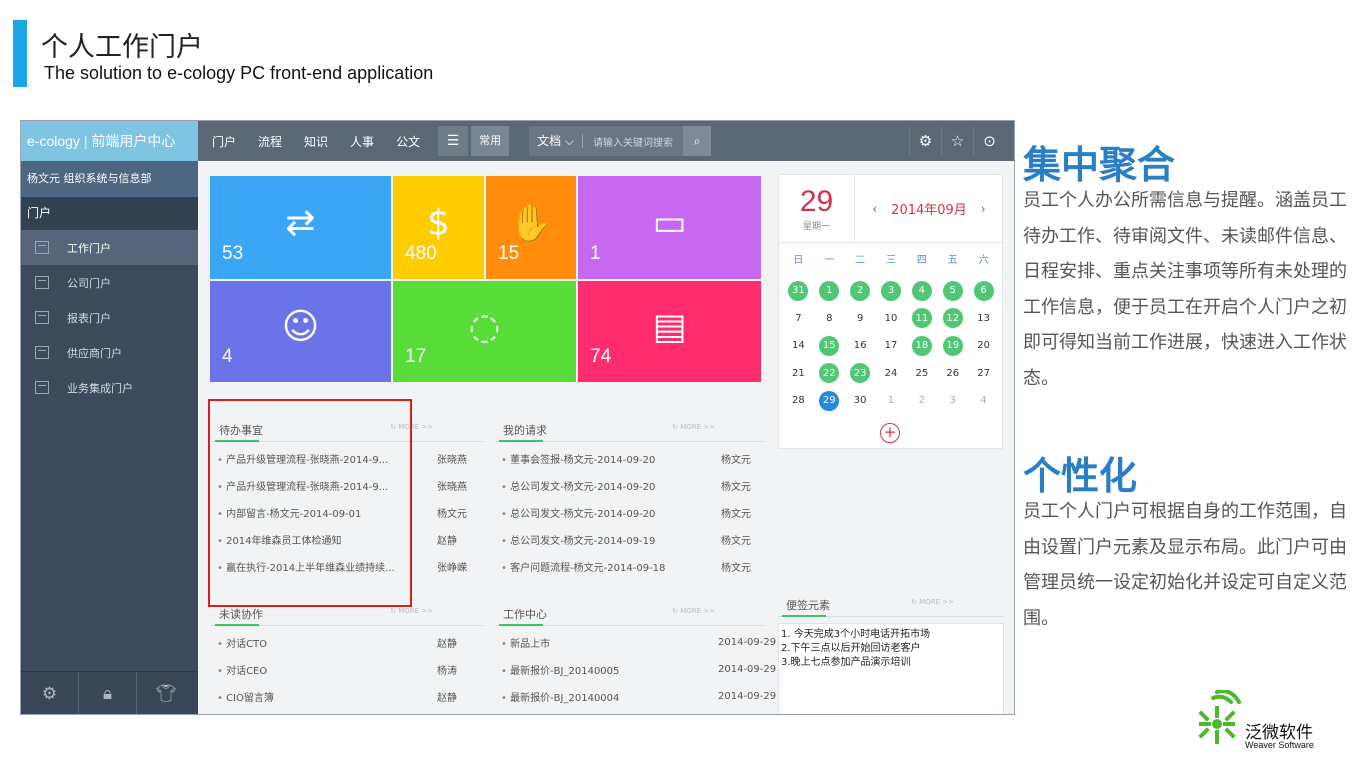 This screenshot has width=1366, height=768. Describe the element at coordinates (983, 290) in the screenshot. I see `calendar-day: 6` at that location.